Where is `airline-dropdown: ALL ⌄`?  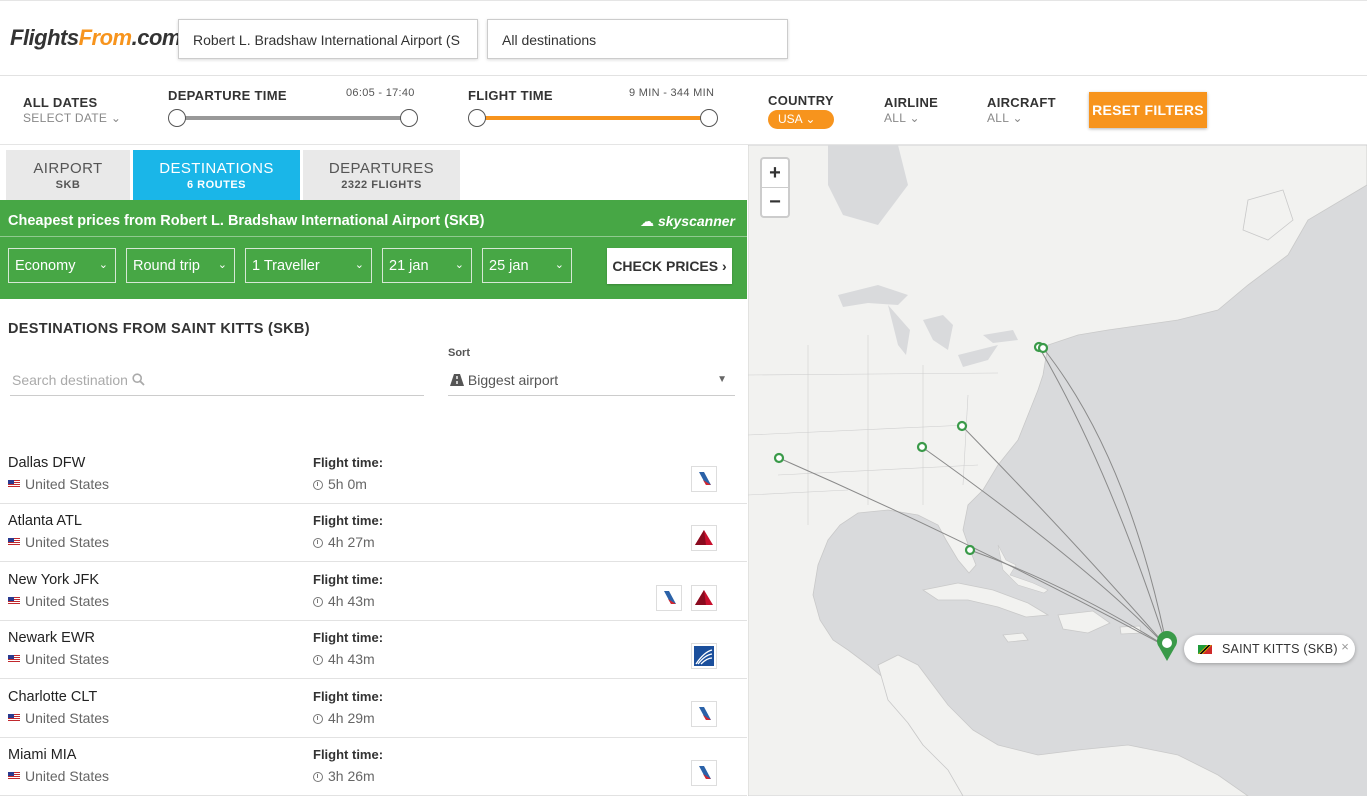 airline-dropdown: ALL ⌄ is located at coordinates (902, 118).